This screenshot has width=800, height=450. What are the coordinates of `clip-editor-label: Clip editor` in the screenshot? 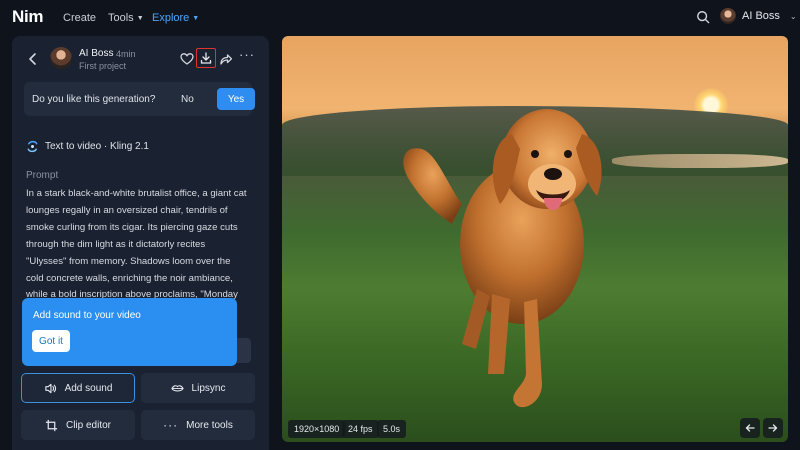 It's located at (88, 425).